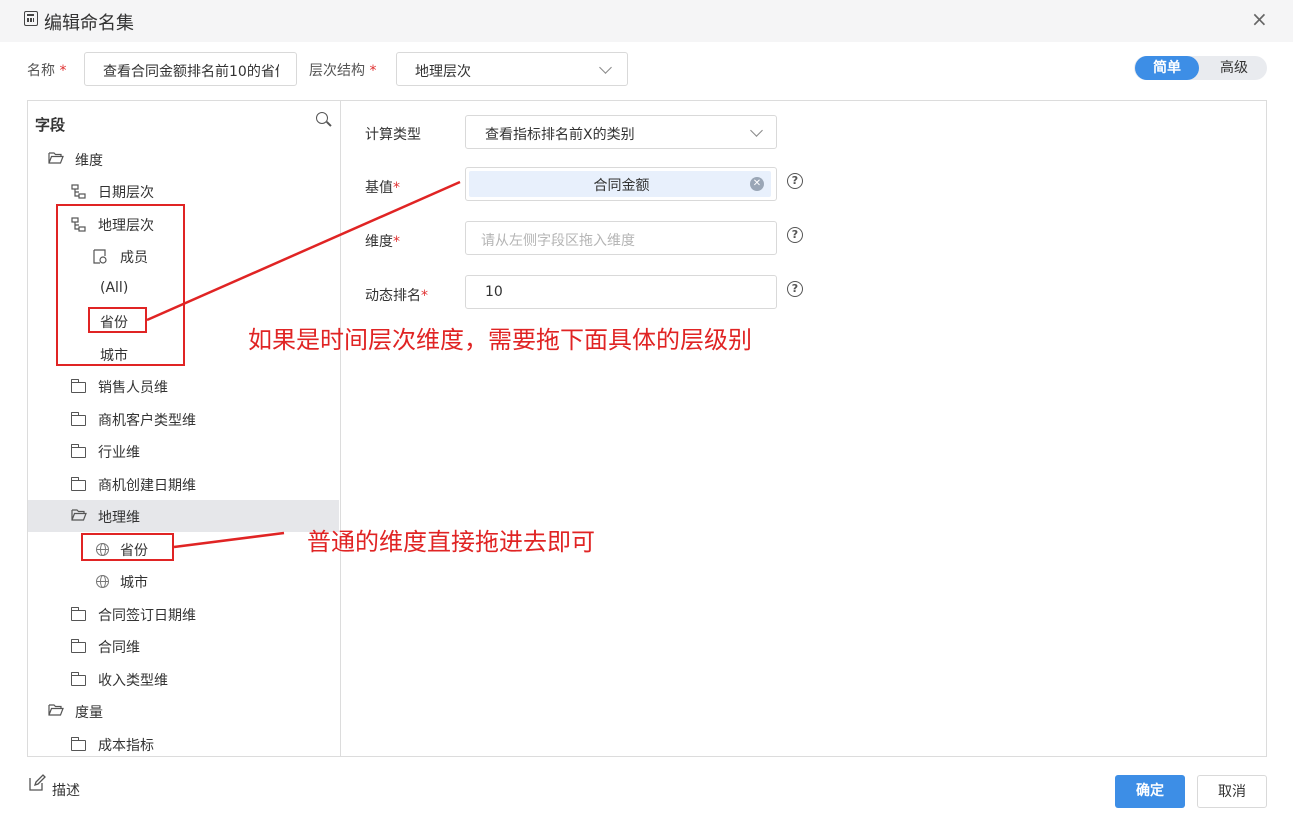 The image size is (1293, 826). Describe the element at coordinates (303, 251) in the screenshot. I see `annotation-line-hierarchy` at that location.